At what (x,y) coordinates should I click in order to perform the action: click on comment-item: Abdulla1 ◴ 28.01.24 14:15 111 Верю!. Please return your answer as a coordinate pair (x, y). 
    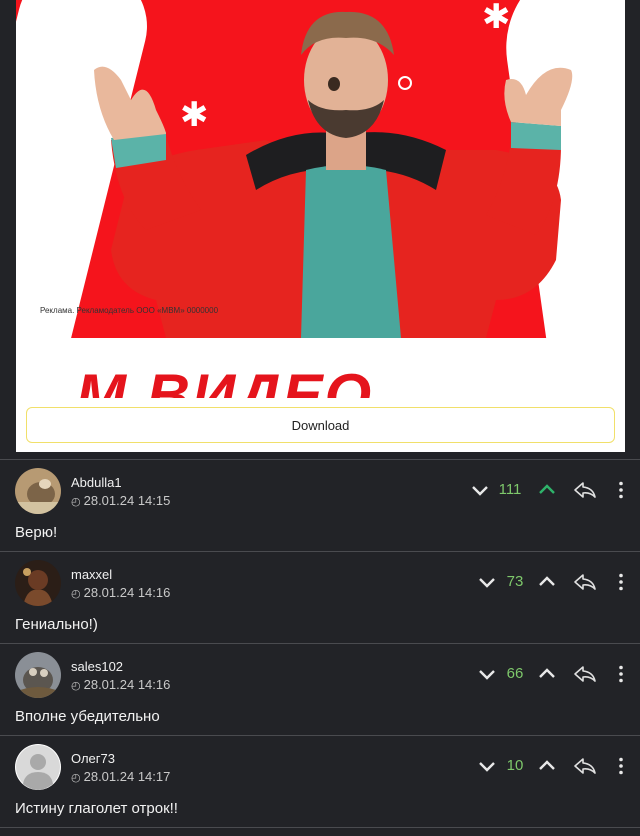
    Looking at the image, I should click on (320, 504).